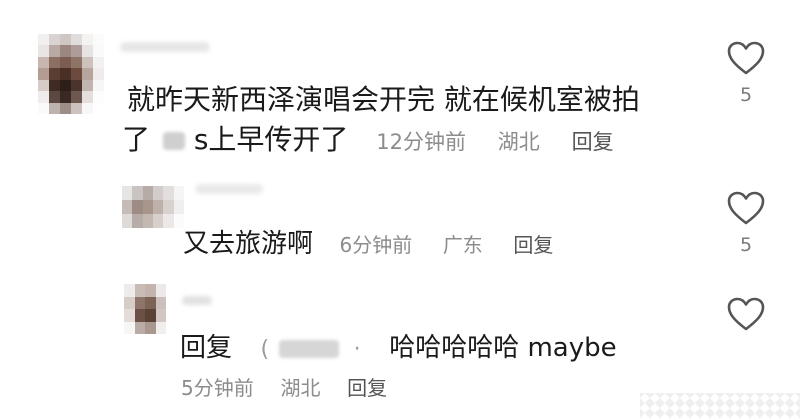 The width and height of the screenshot is (800, 419). Describe the element at coordinates (248, 244) in the screenshot. I see `reply-text: 又去旅游啊` at that location.